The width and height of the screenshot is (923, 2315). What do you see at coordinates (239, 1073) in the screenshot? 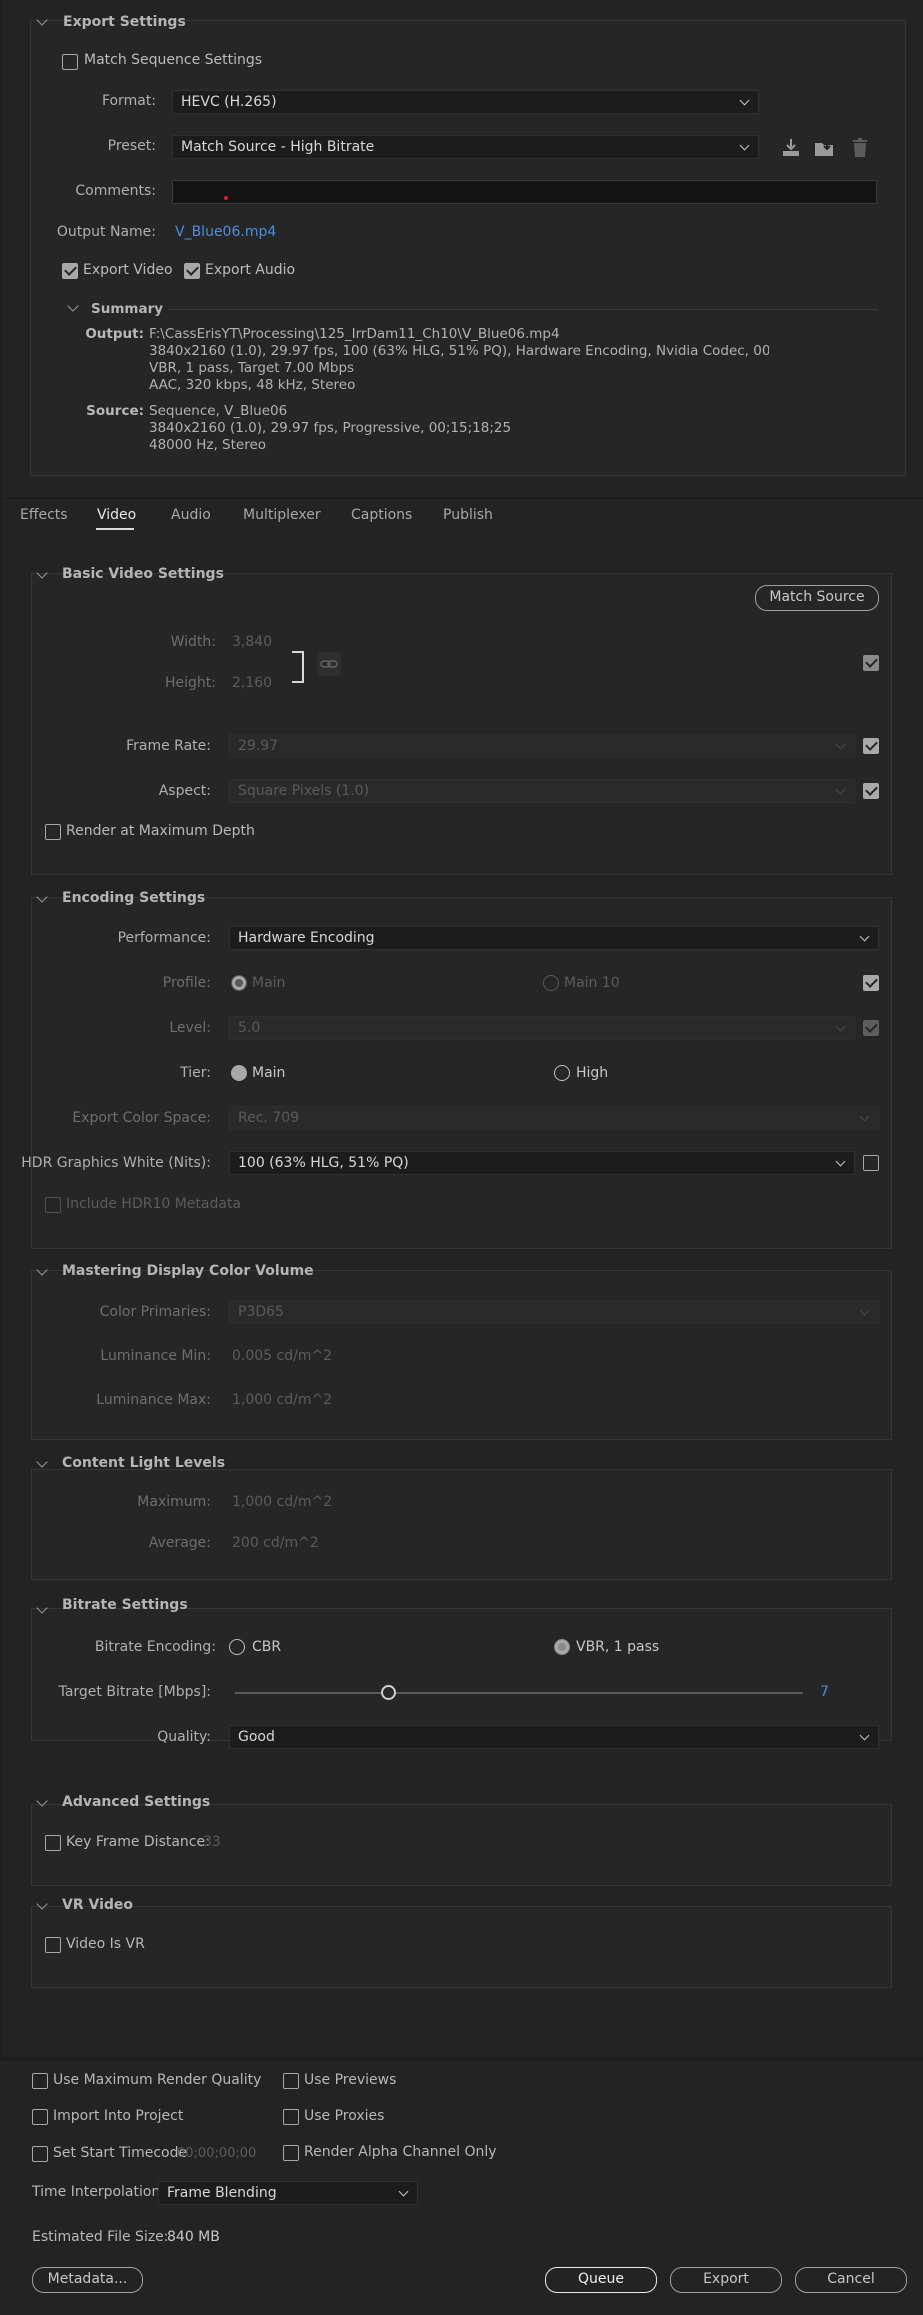
I see `tier-main-radio` at bounding box center [239, 1073].